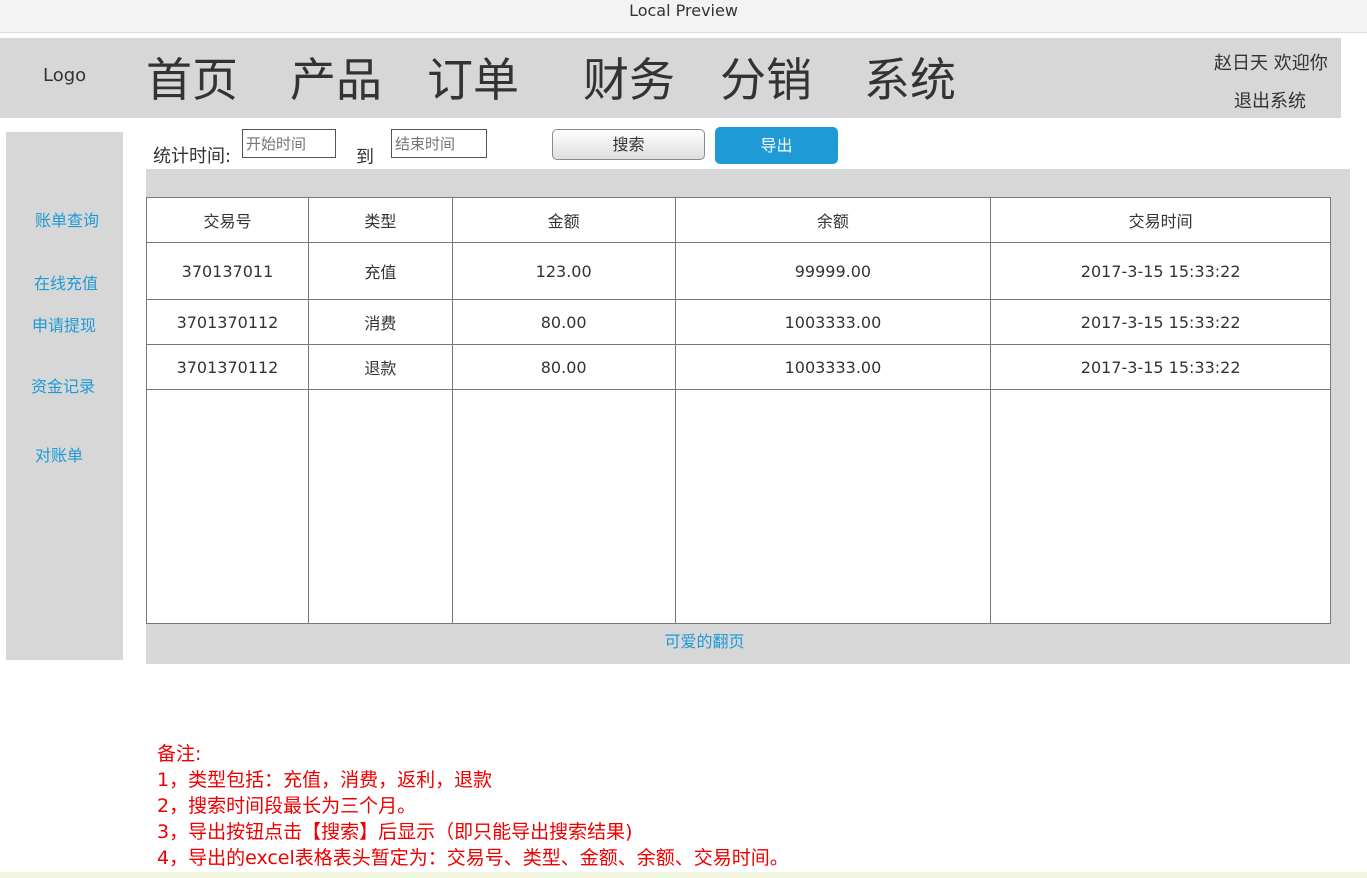 The height and width of the screenshot is (878, 1367). What do you see at coordinates (833, 271) in the screenshot?
I see `cell-balance: 99999.00` at bounding box center [833, 271].